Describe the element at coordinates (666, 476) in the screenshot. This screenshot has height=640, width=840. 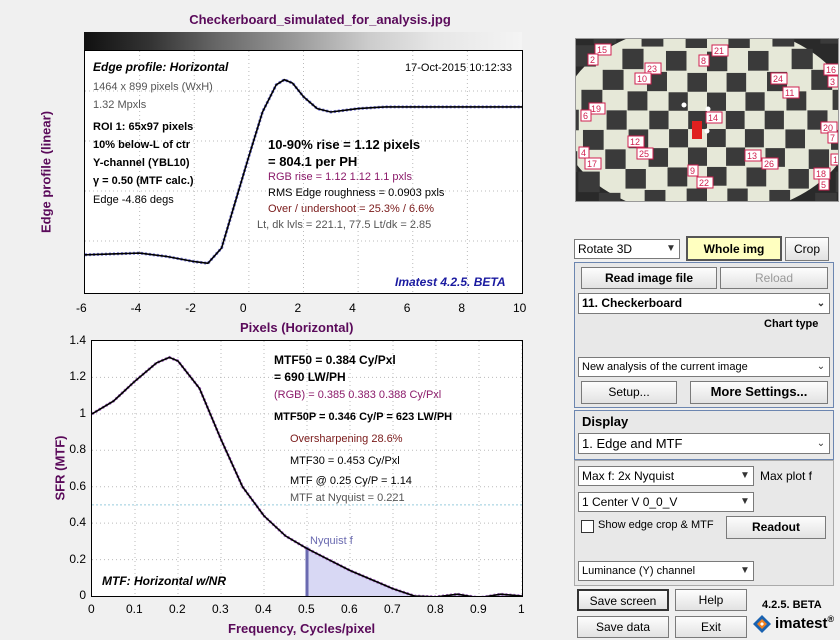
I see `max-f-select: Max f: 2x Nyquist ▼` at that location.